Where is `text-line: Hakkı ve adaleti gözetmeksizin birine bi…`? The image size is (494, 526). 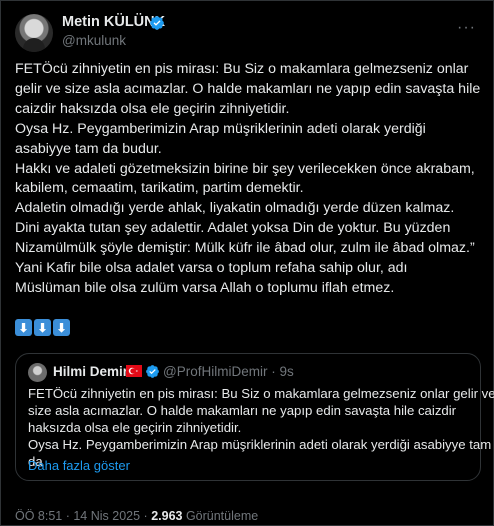
text-line: Hakkı ve adaleti gözetmeksizin birine bi… is located at coordinates (245, 168).